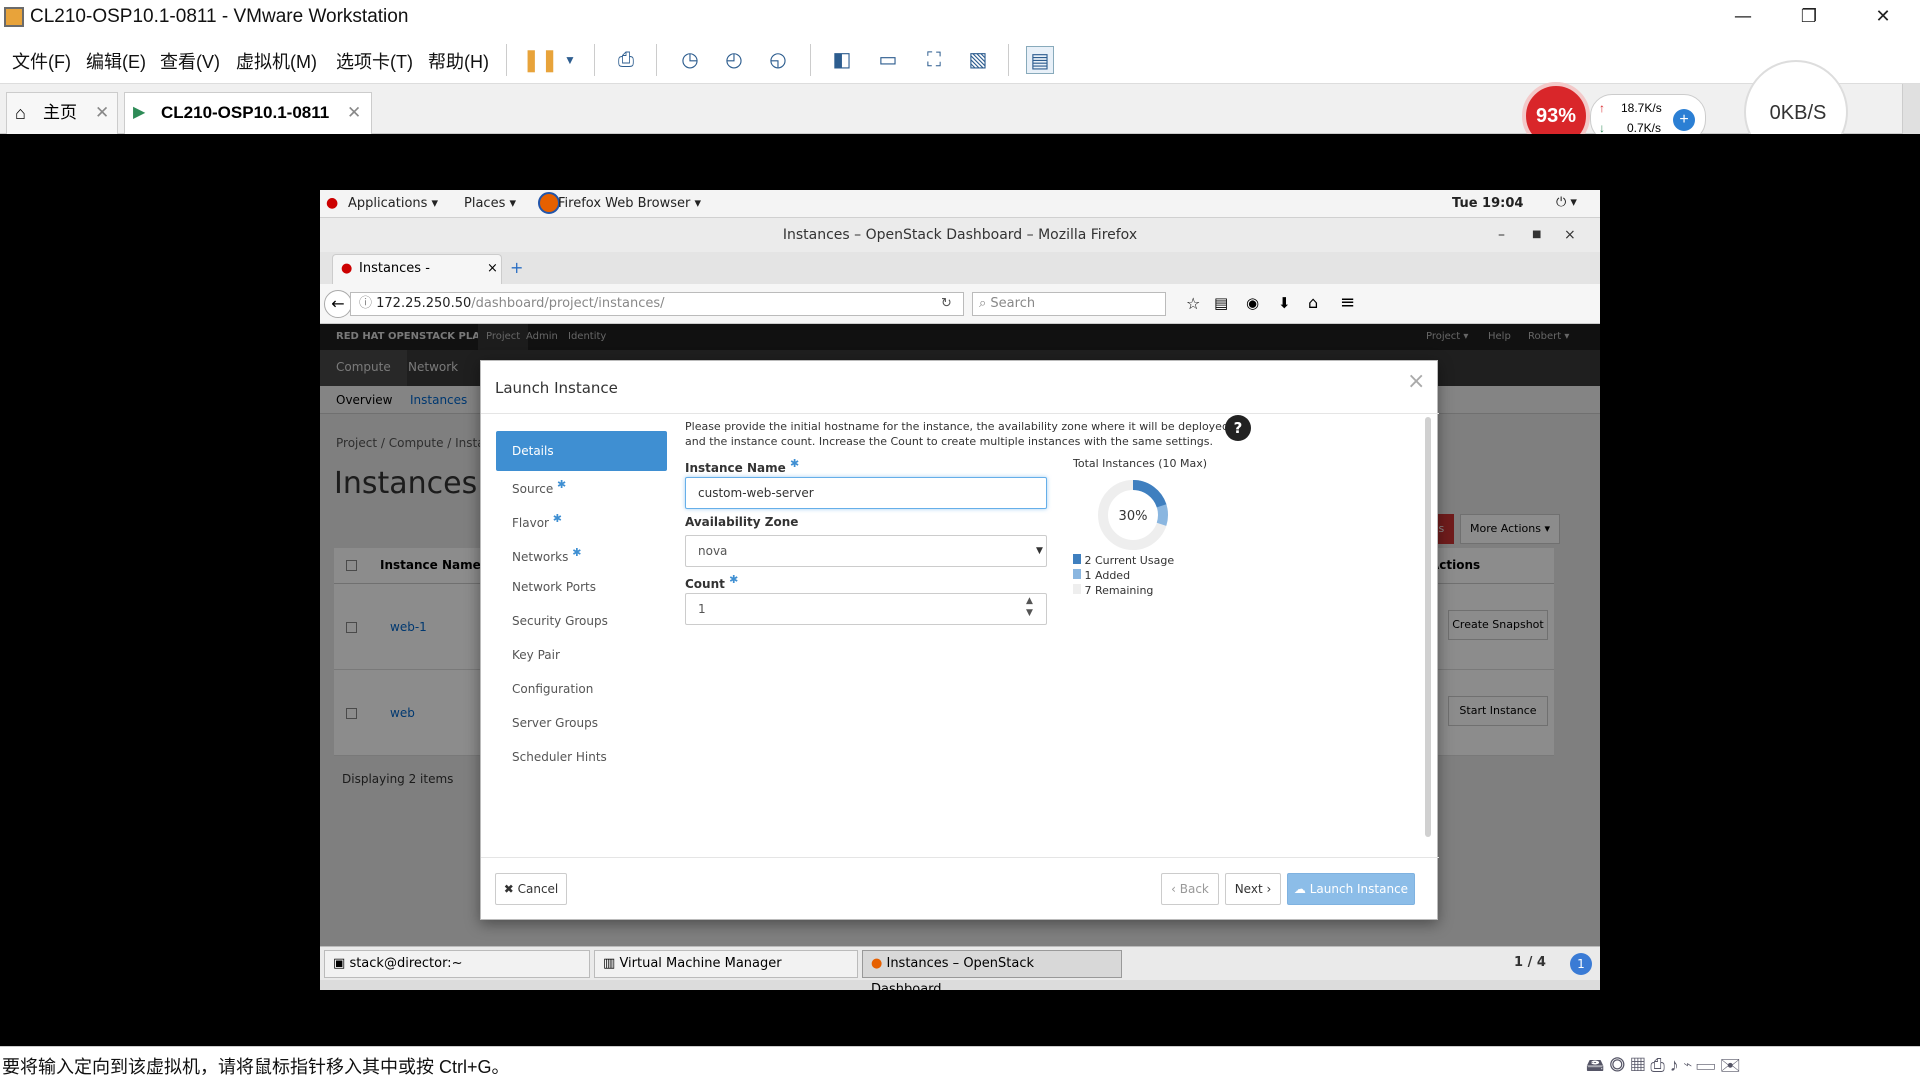 The image size is (1920, 1083). I want to click on power-icon: ⏻ ▾, so click(1566, 202).